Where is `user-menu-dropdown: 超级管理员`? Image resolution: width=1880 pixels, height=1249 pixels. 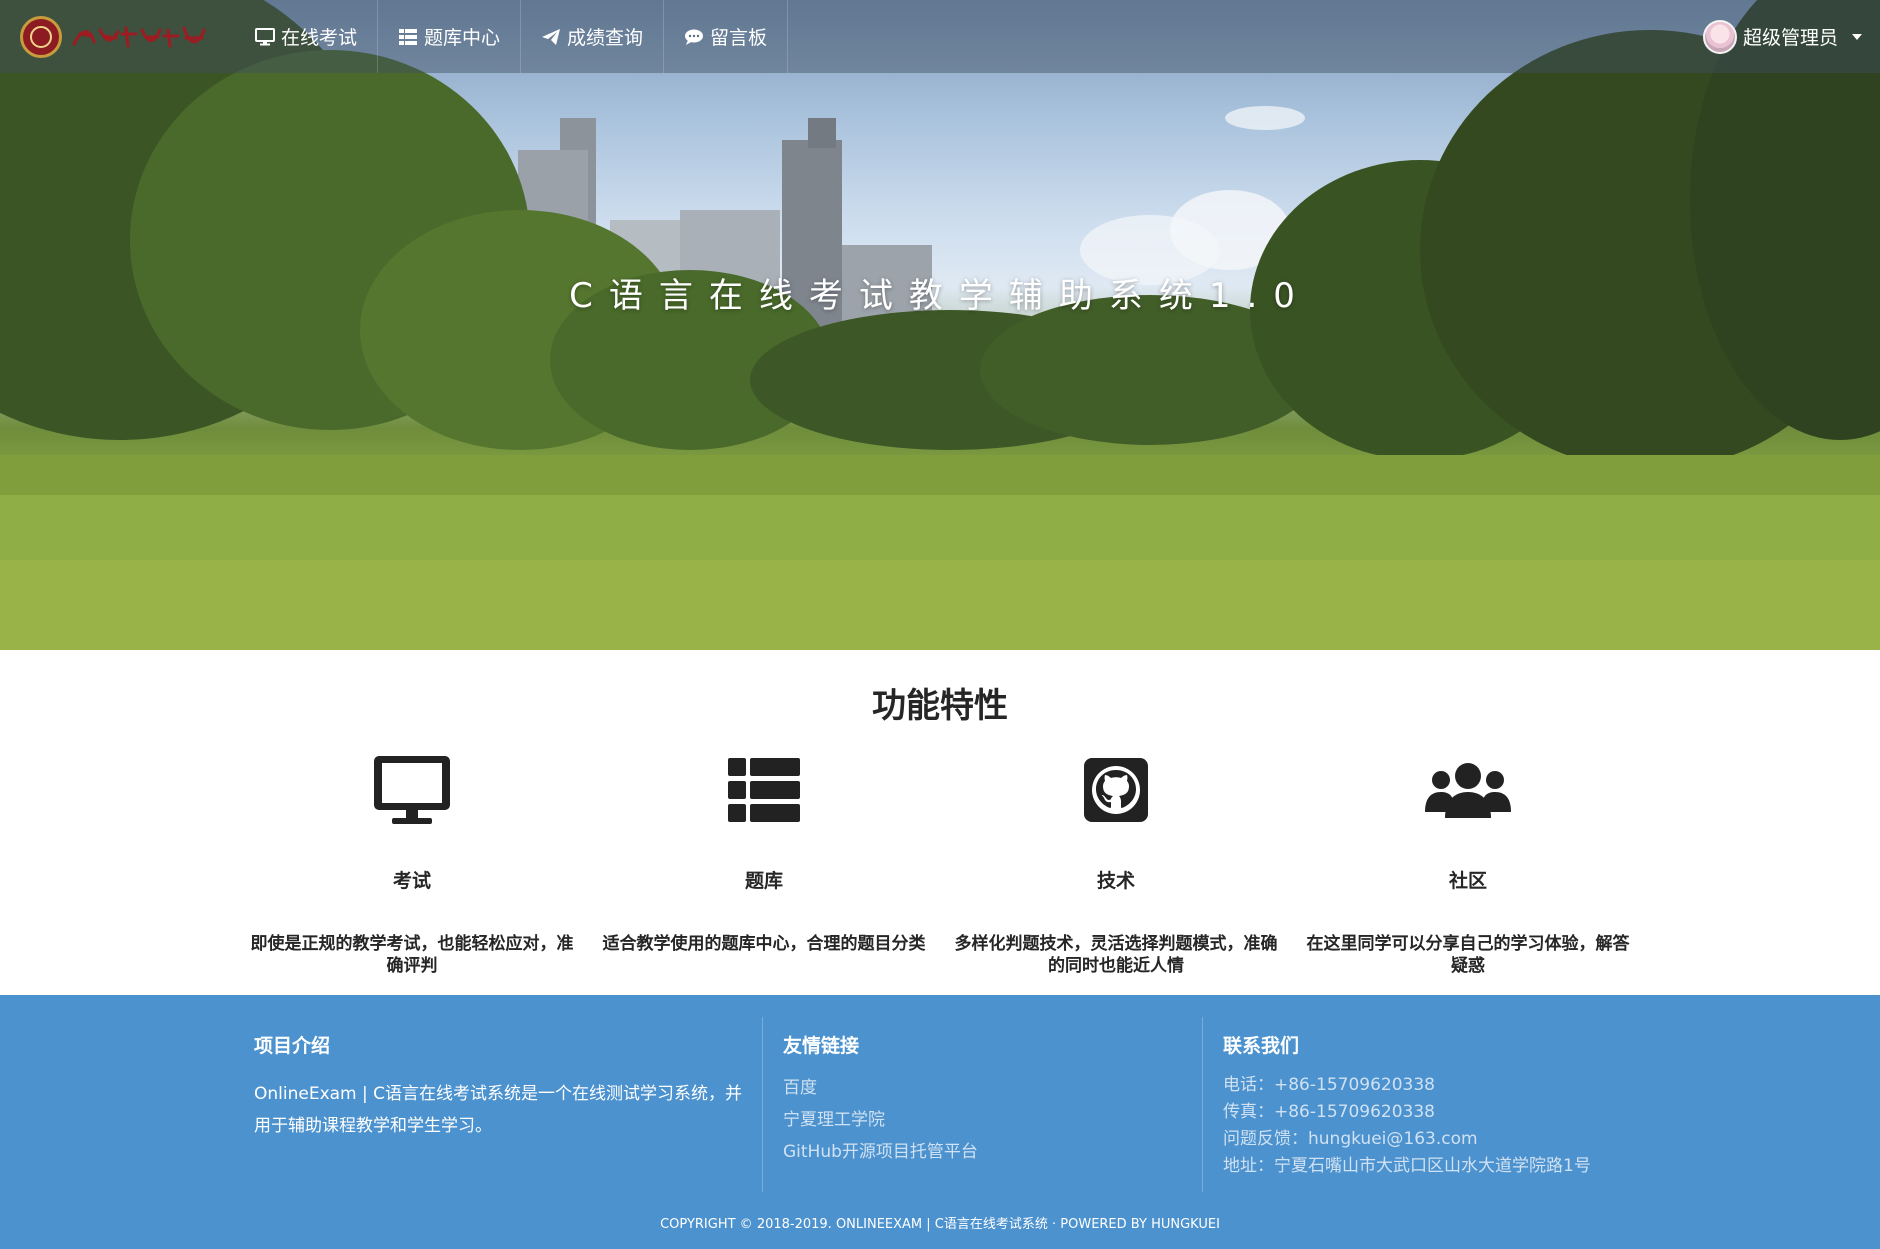
user-menu-dropdown: 超级管理员 is located at coordinates (1782, 36).